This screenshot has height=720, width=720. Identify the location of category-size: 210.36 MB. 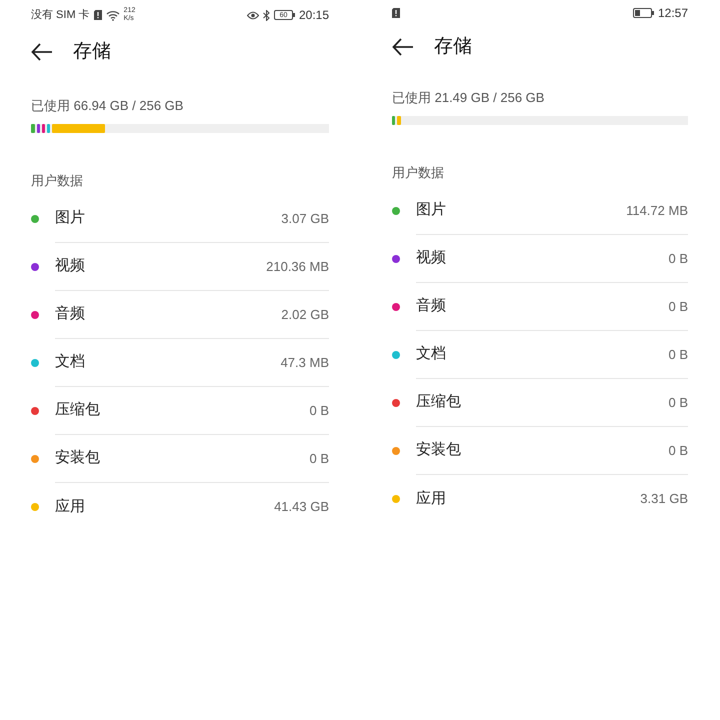
(297, 267).